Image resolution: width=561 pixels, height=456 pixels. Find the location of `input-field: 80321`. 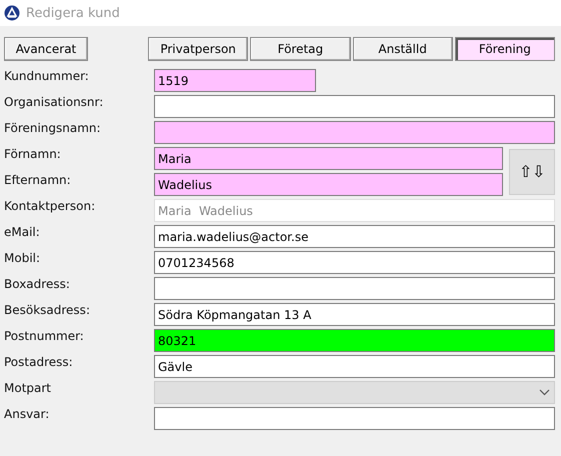

input-field: 80321 is located at coordinates (354, 340).